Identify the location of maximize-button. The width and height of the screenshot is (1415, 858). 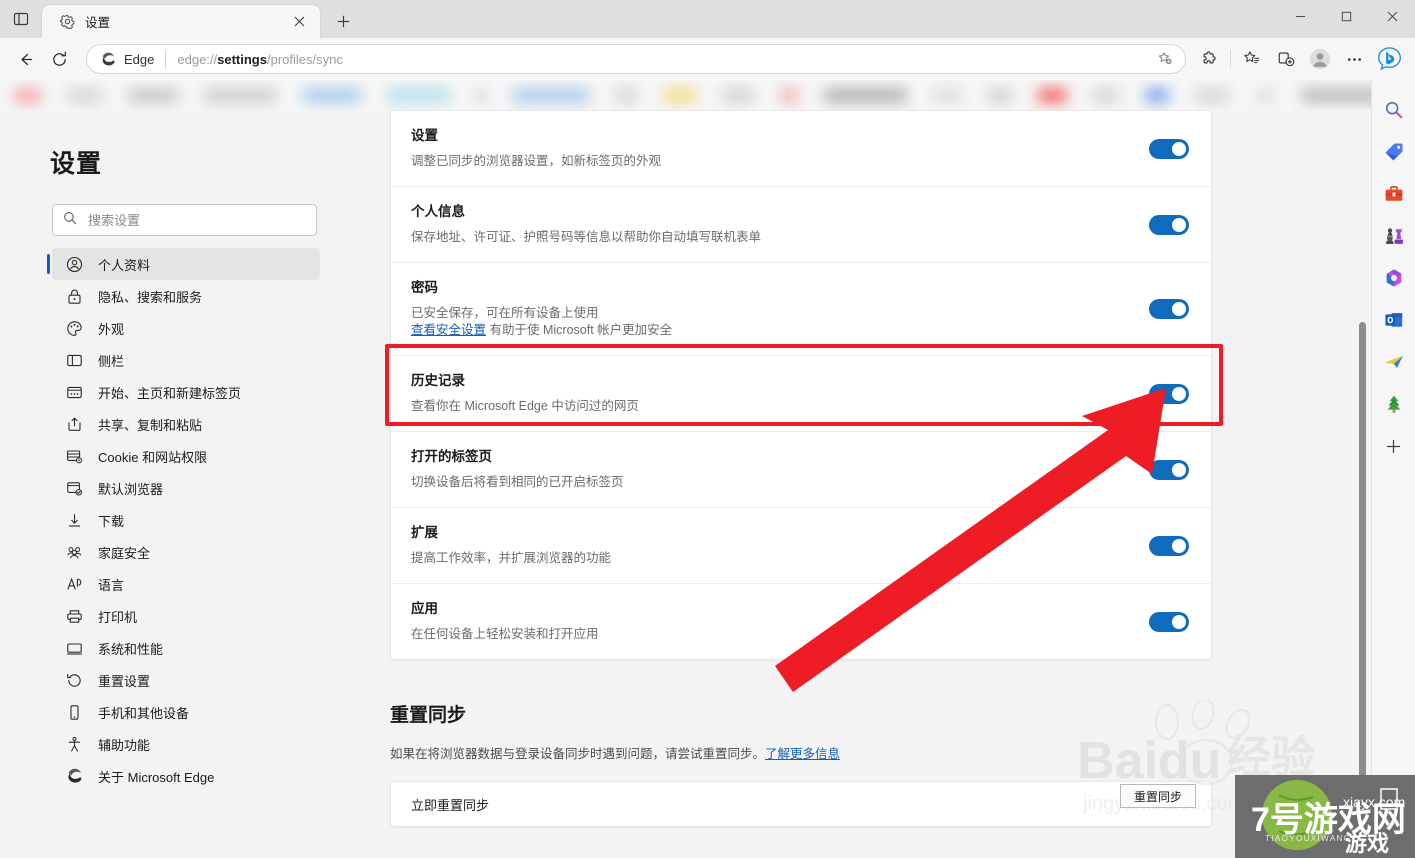
(1346, 16).